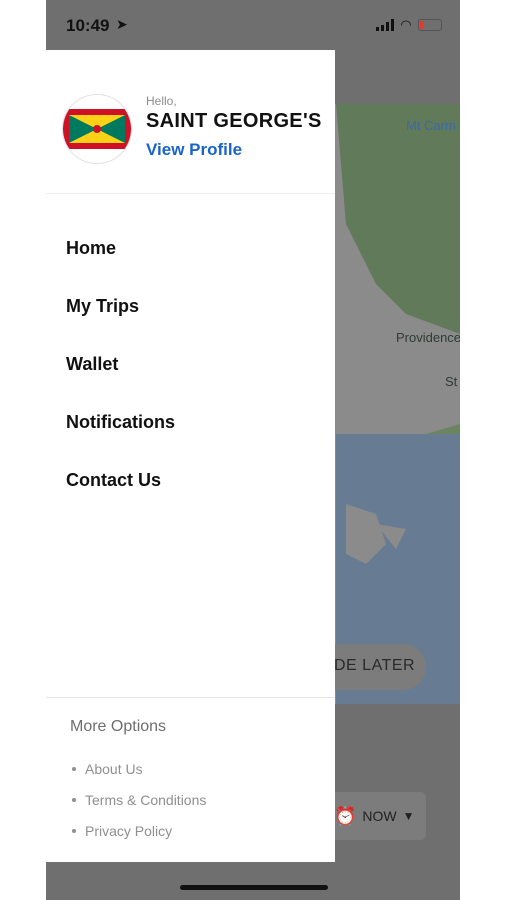  I want to click on link-label: Privacy Policy, so click(129, 831).